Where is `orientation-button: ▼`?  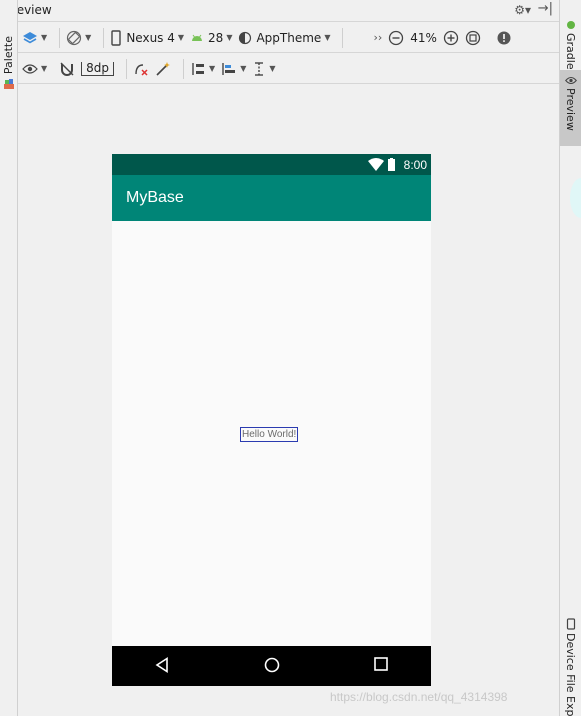
orientation-button: ▼ is located at coordinates (78, 38).